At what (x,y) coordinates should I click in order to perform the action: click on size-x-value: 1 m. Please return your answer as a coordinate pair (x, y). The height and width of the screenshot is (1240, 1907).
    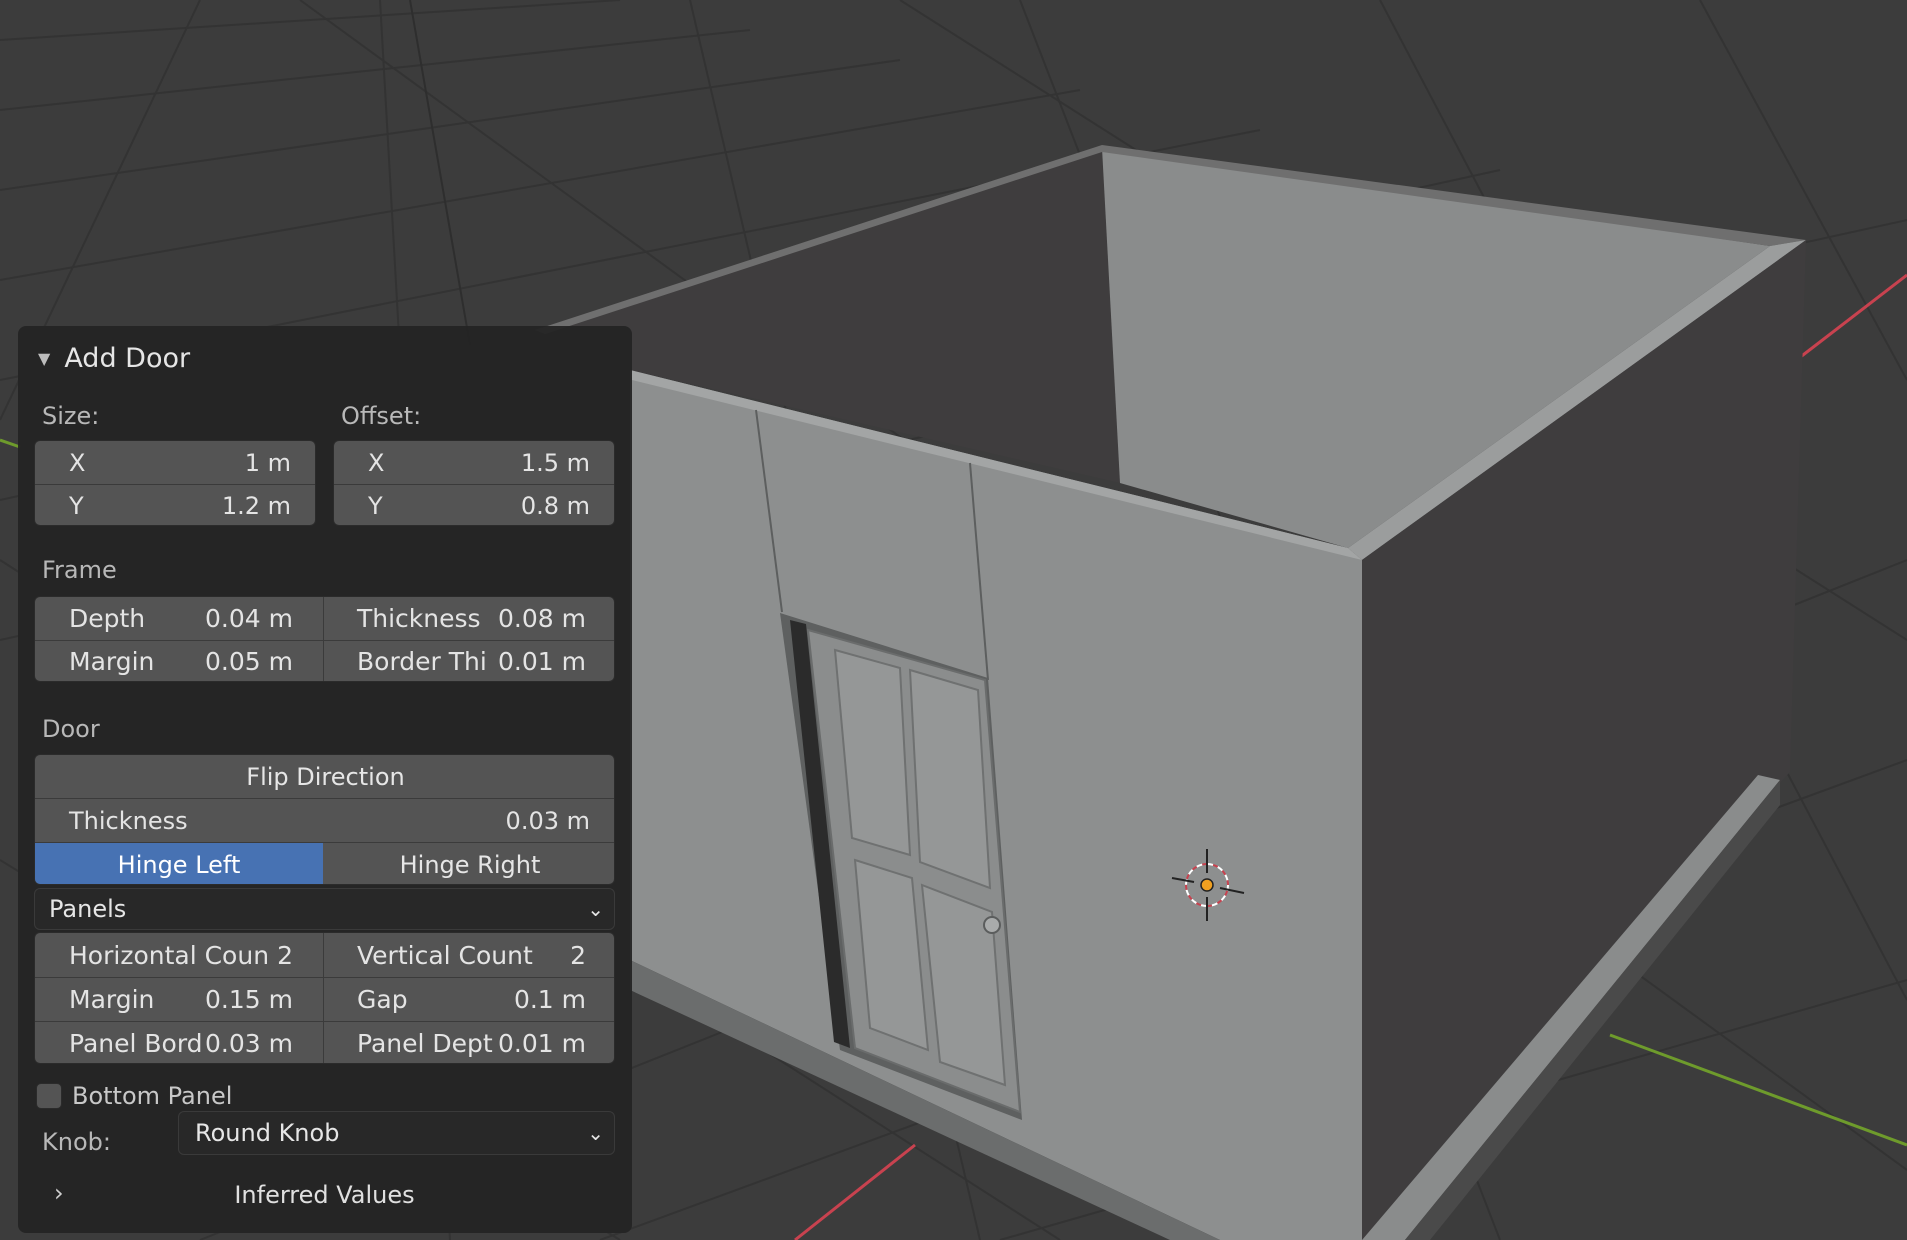
    Looking at the image, I should click on (267, 462).